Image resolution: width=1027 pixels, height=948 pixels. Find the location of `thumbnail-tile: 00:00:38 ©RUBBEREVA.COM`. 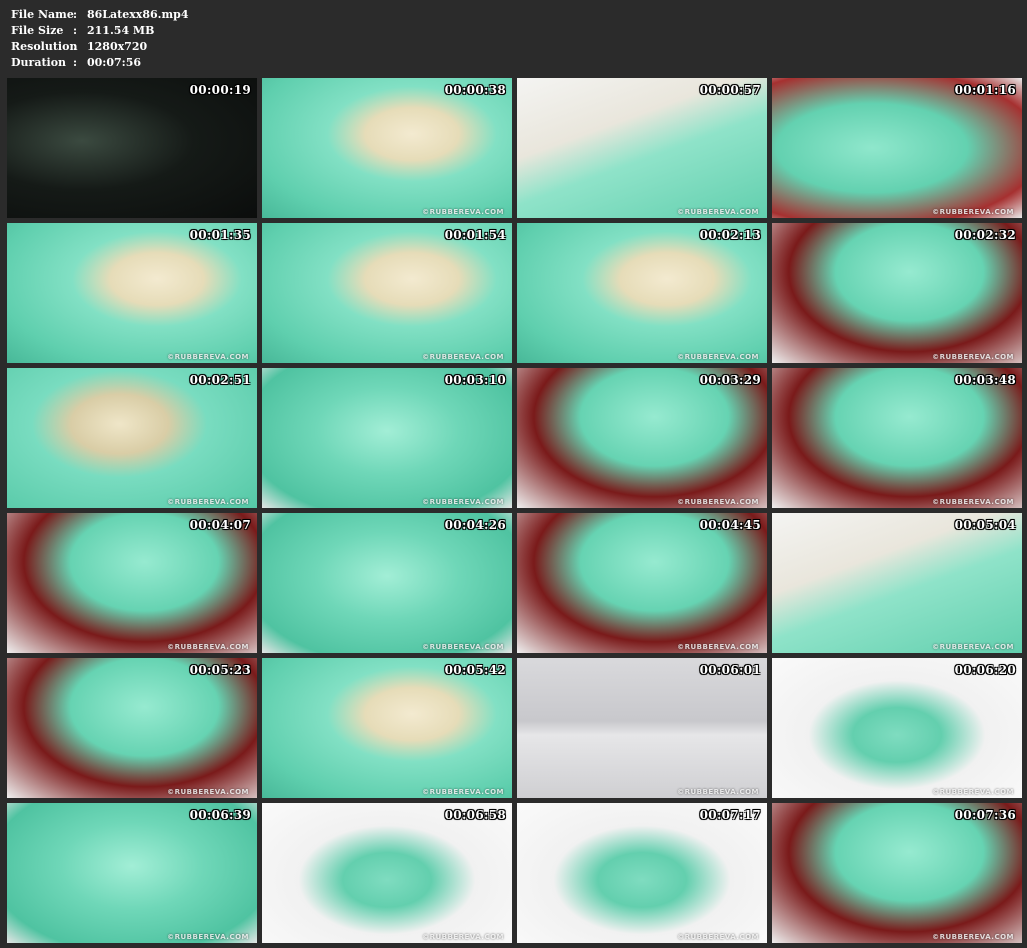

thumbnail-tile: 00:00:38 ©RUBBEREVA.COM is located at coordinates (387, 148).